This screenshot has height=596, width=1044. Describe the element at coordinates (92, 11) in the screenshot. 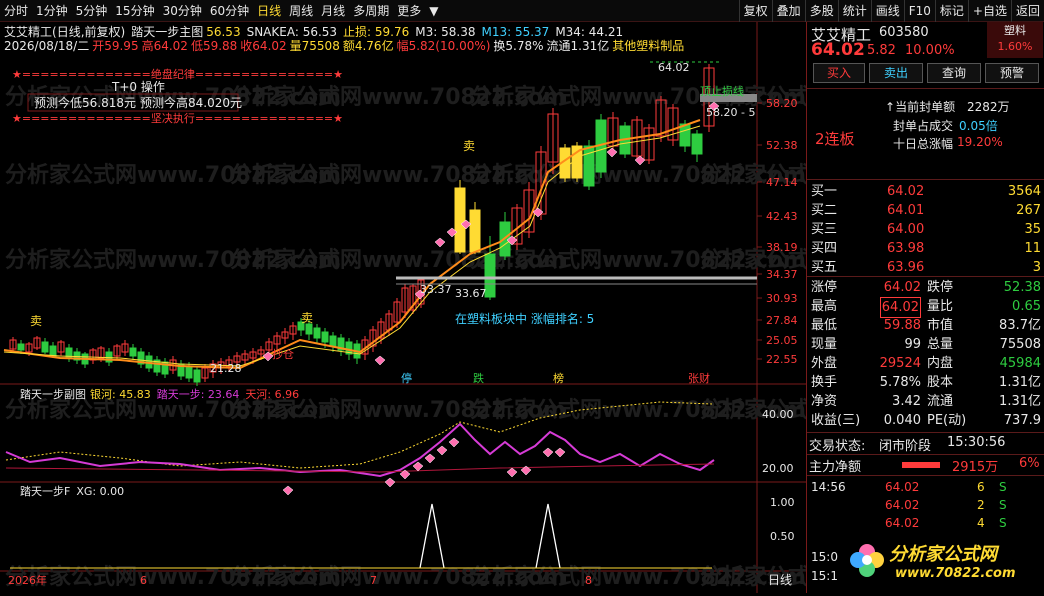

I see `period-tab-2: 5分钟` at that location.